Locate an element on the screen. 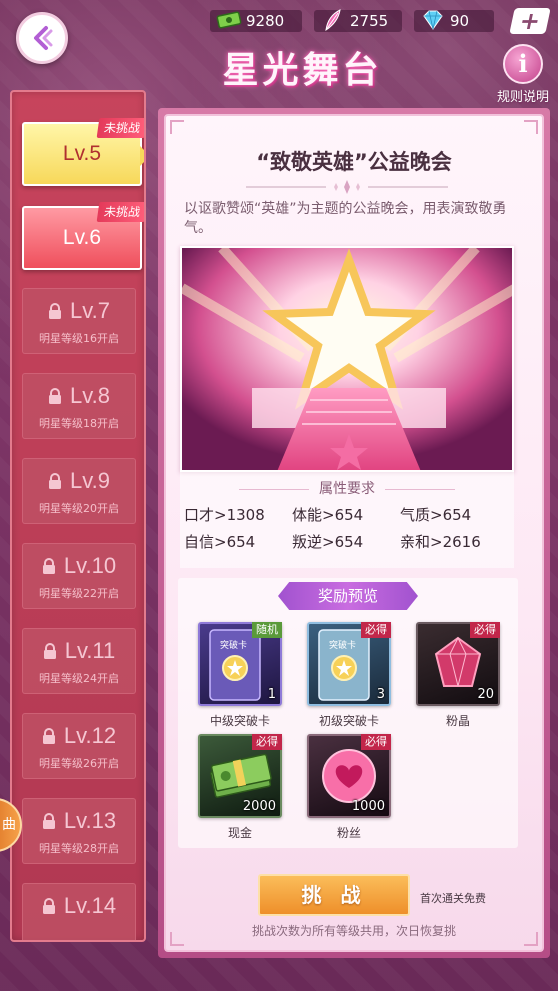 Image resolution: width=558 pixels, height=991 pixels. reward-qty: 2000 is located at coordinates (259, 806).